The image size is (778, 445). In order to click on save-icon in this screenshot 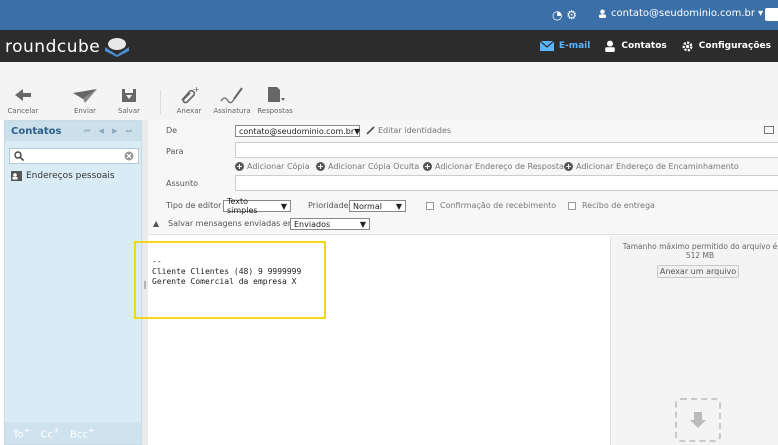, I will do `click(129, 95)`.